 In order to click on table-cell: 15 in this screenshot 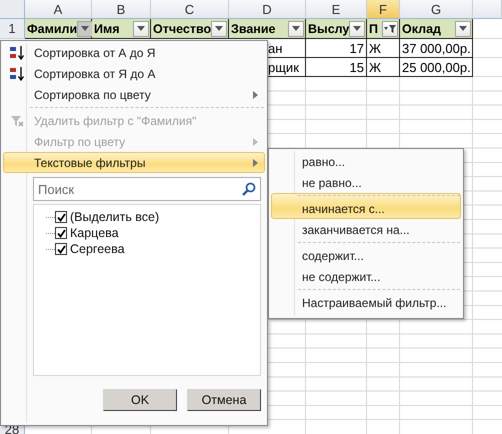, I will do `click(336, 67)`.